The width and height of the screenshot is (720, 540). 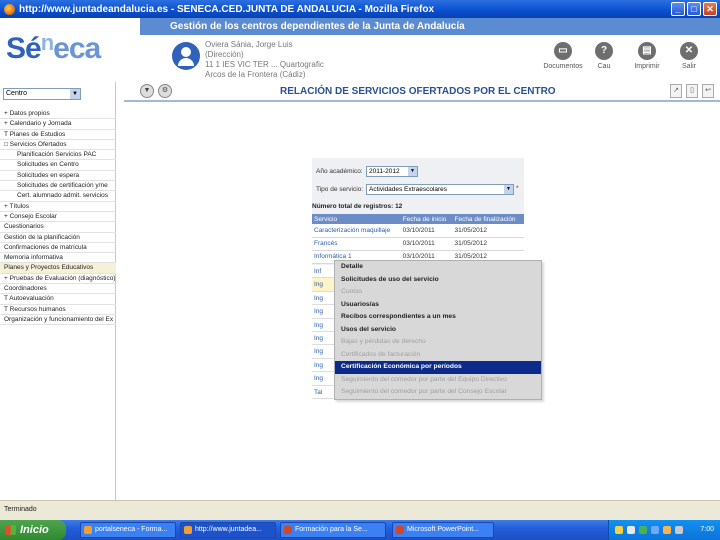 What do you see at coordinates (689, 51) in the screenshot?
I see `exit-icon: ✕` at bounding box center [689, 51].